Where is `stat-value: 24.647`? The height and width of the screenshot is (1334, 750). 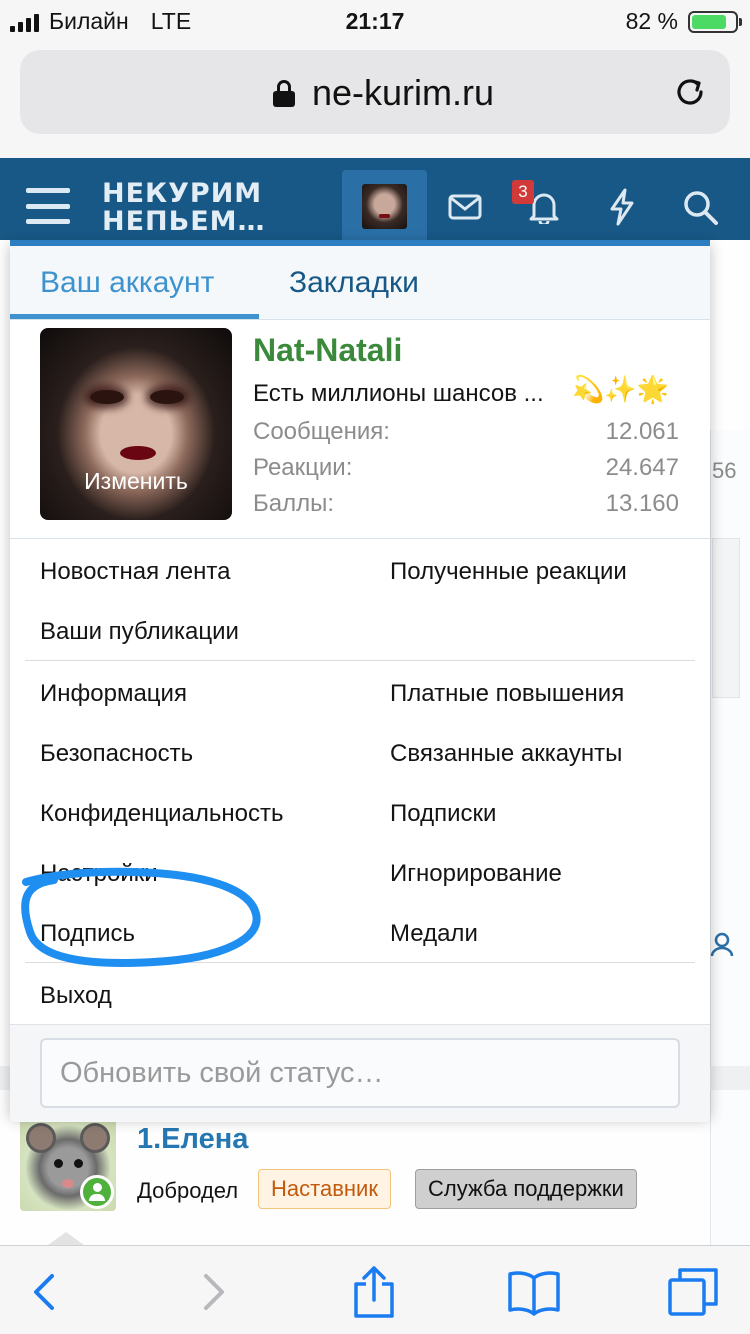 stat-value: 24.647 is located at coordinates (642, 467).